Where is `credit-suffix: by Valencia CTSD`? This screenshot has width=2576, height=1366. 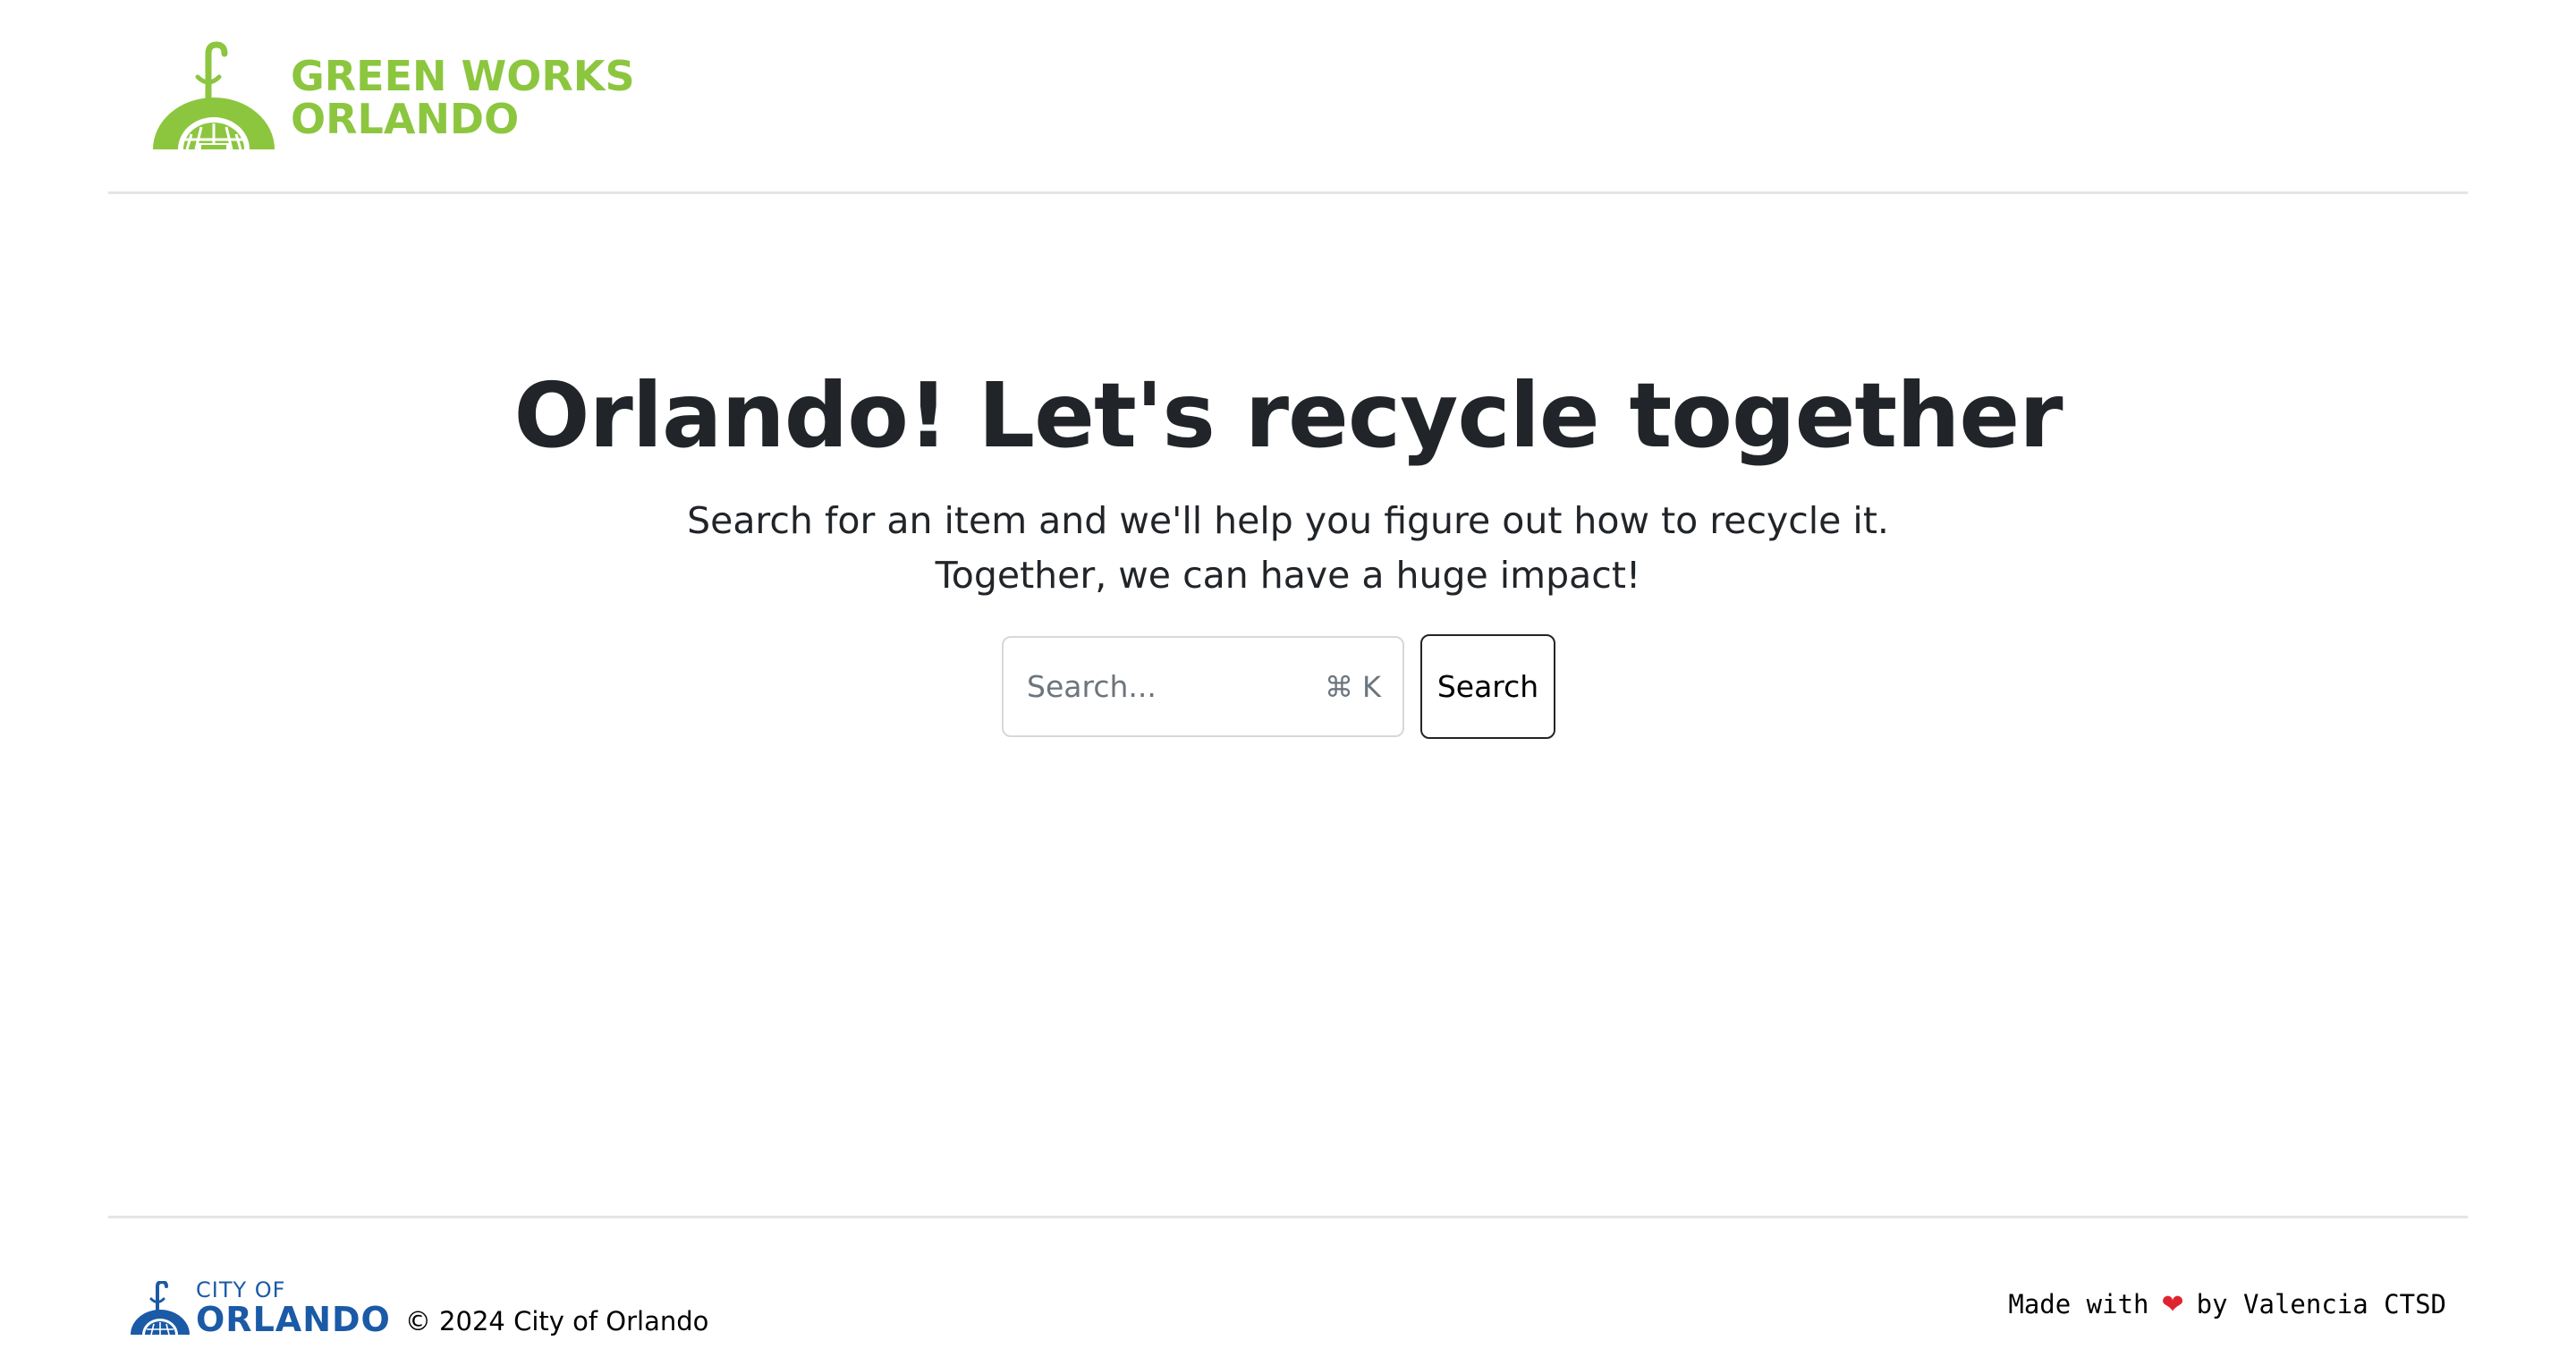
credit-suffix: by Valencia CTSD is located at coordinates (2321, 1304).